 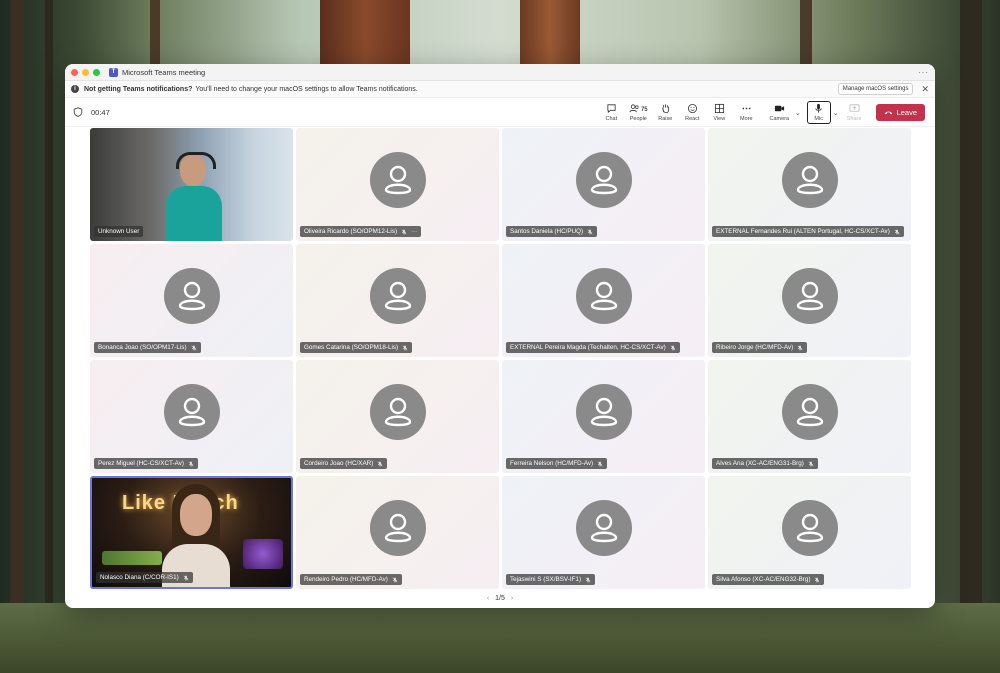 What do you see at coordinates (100, 112) in the screenshot?
I see `meeting-timer: 00:47` at bounding box center [100, 112].